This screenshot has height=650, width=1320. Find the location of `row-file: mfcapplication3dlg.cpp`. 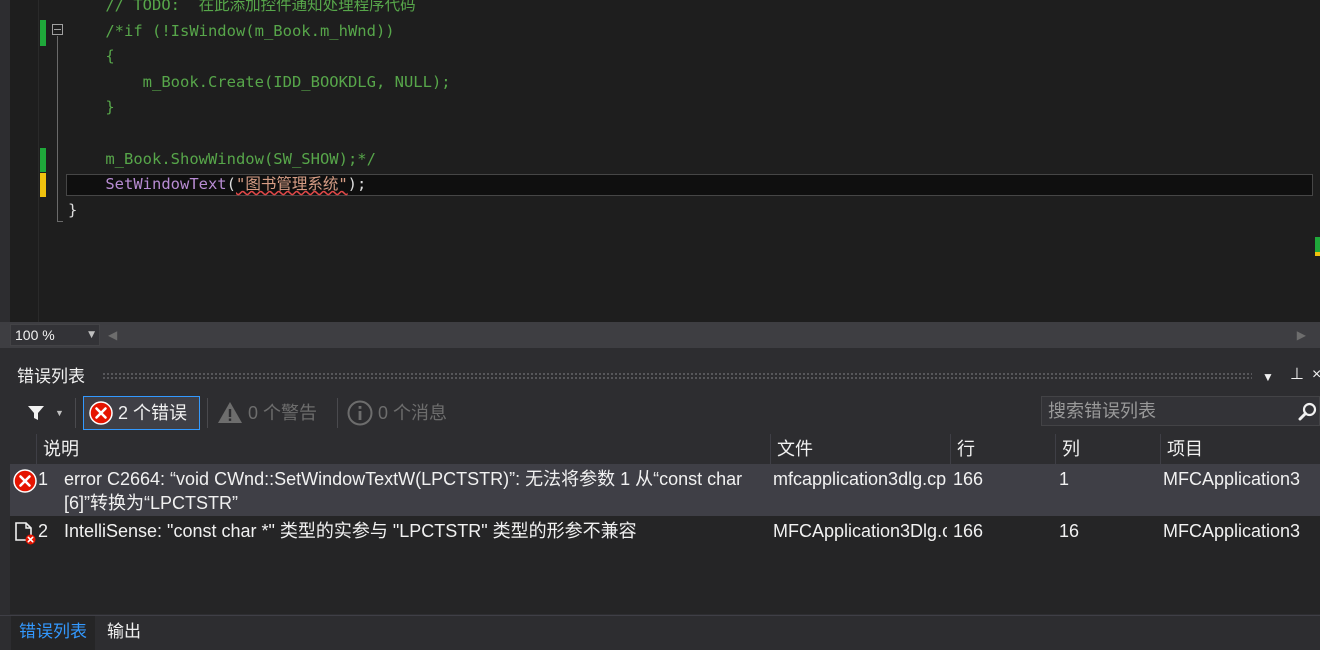

row-file: mfcapplication3dlg.cpp is located at coordinates (860, 479).